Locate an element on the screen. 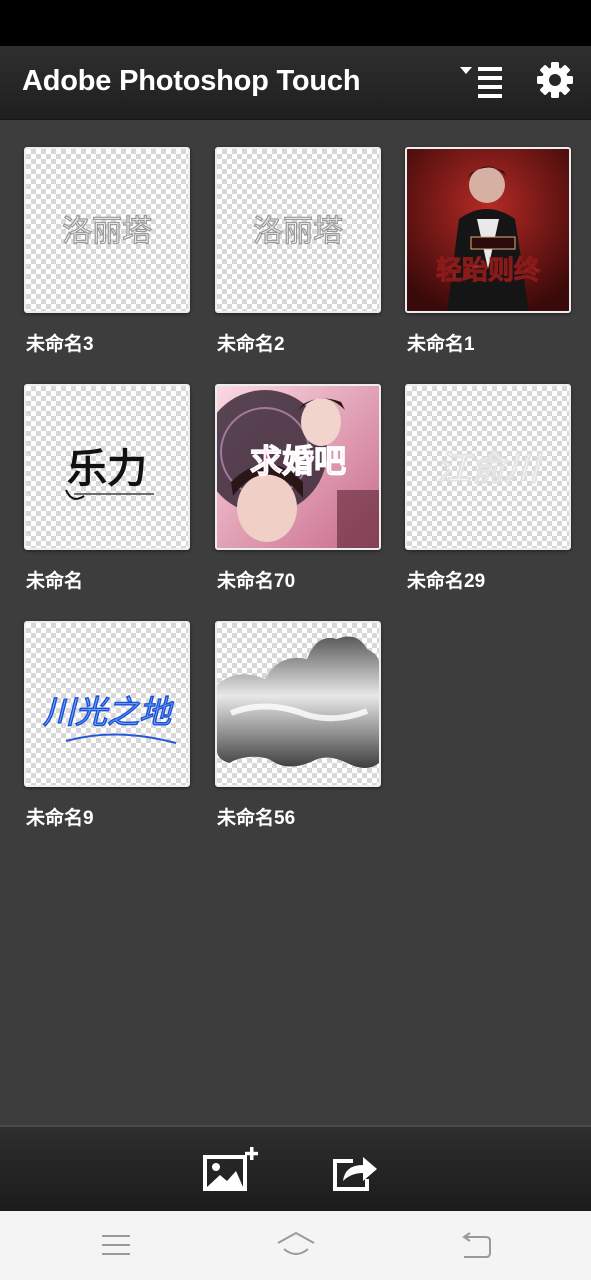 This screenshot has height=1280, width=591. project-name: 未命名70 is located at coordinates (256, 581).